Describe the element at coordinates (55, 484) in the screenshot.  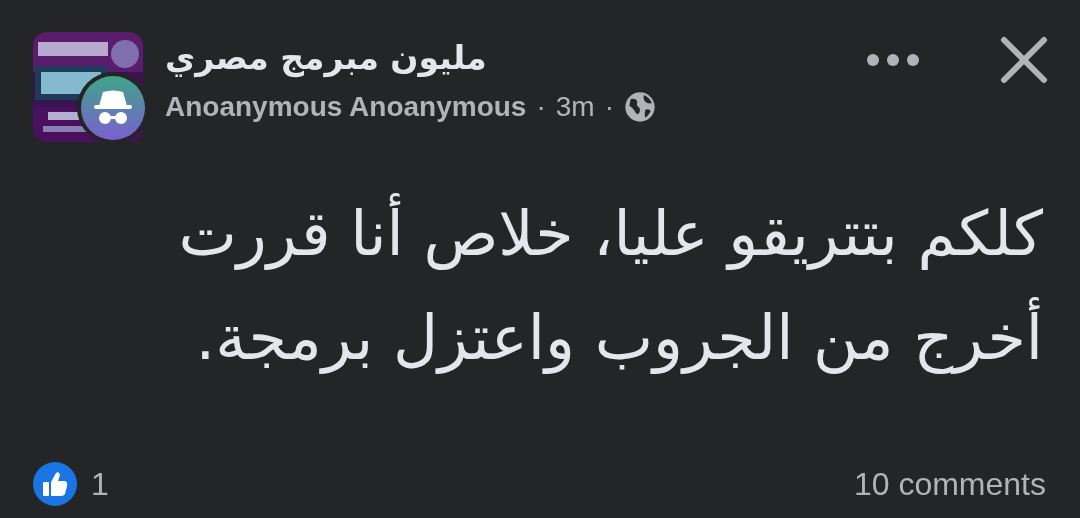
I see `like-icon` at that location.